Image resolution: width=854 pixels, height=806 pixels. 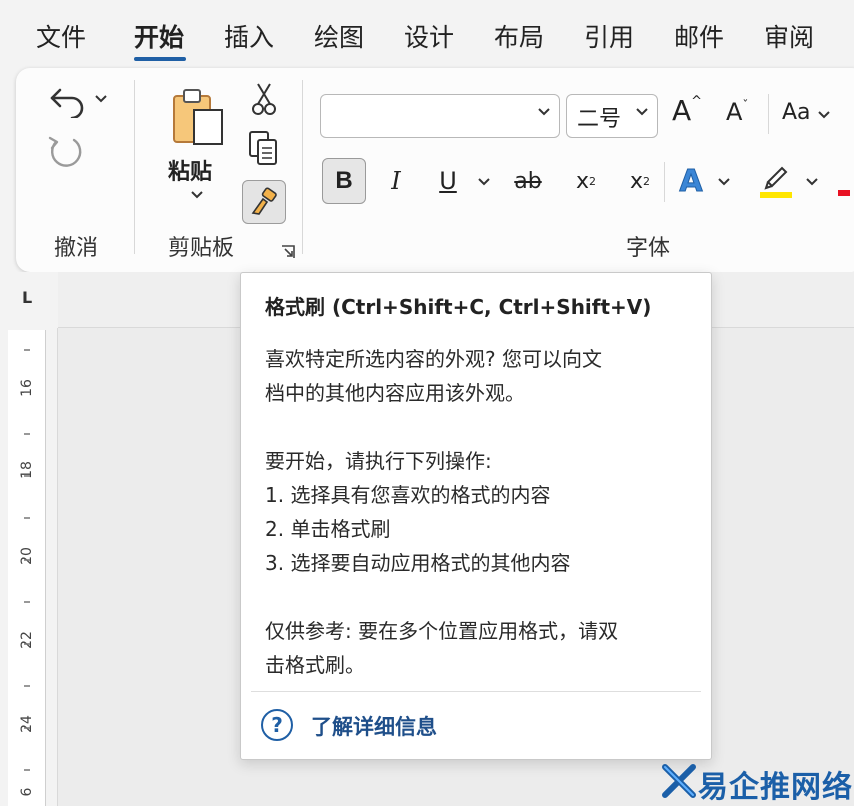 I want to click on change-case-button: Aa, so click(x=806, y=112).